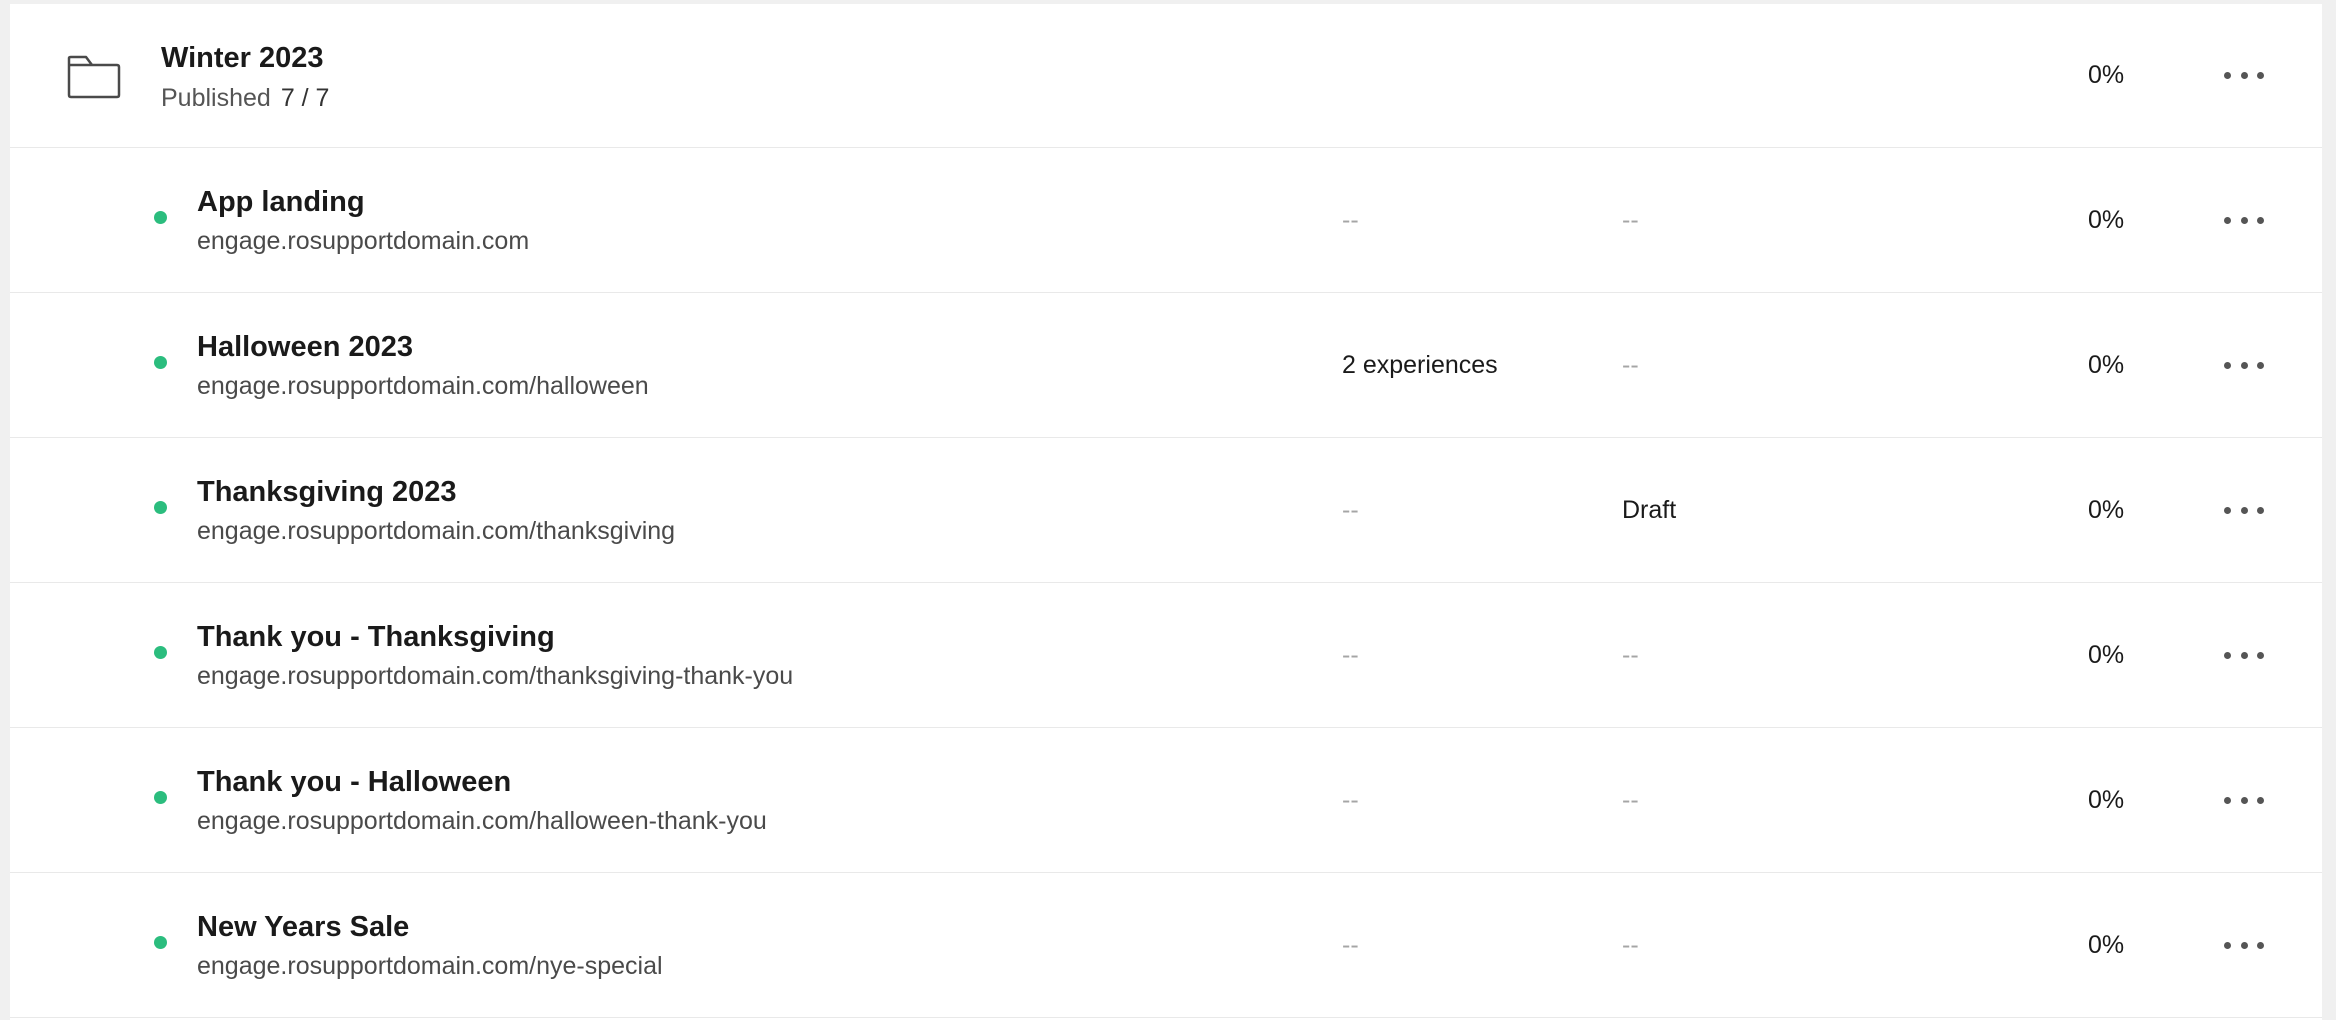 Image resolution: width=2336 pixels, height=1020 pixels. I want to click on page-experiences: 2 experiences, so click(1420, 365).